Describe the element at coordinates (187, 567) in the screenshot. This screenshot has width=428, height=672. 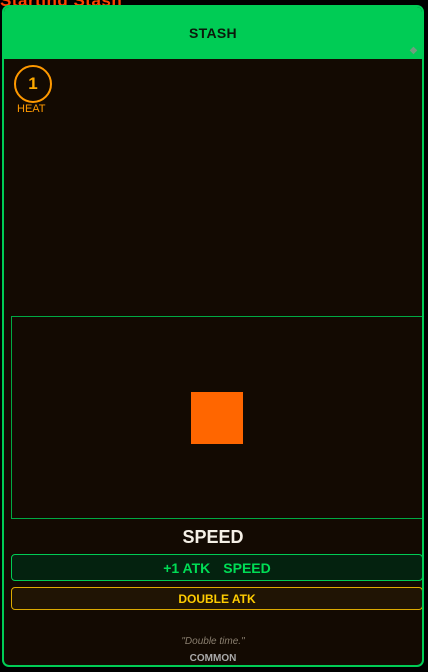
I see `effect-atk: +1 ATK` at that location.